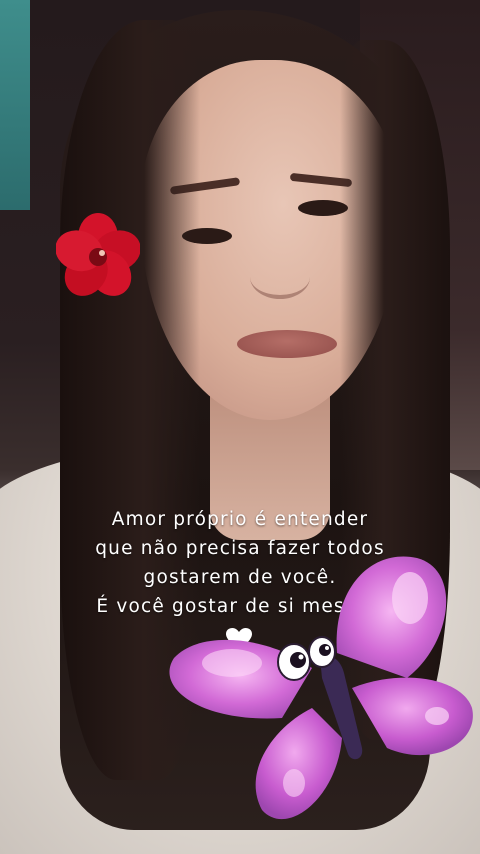  Describe the element at coordinates (287, 344) in the screenshot. I see `lips` at that location.